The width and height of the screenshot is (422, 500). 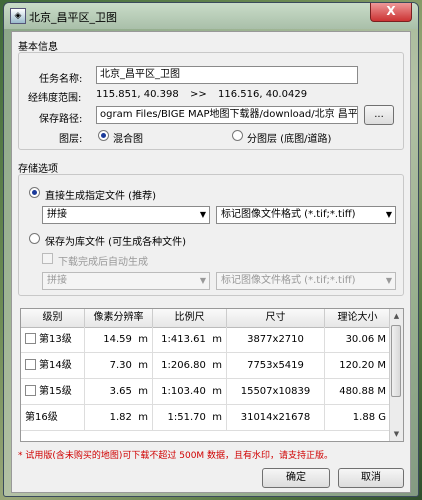 I want to click on layer-split-label: 分图层 (底图/道路), so click(x=289, y=137).